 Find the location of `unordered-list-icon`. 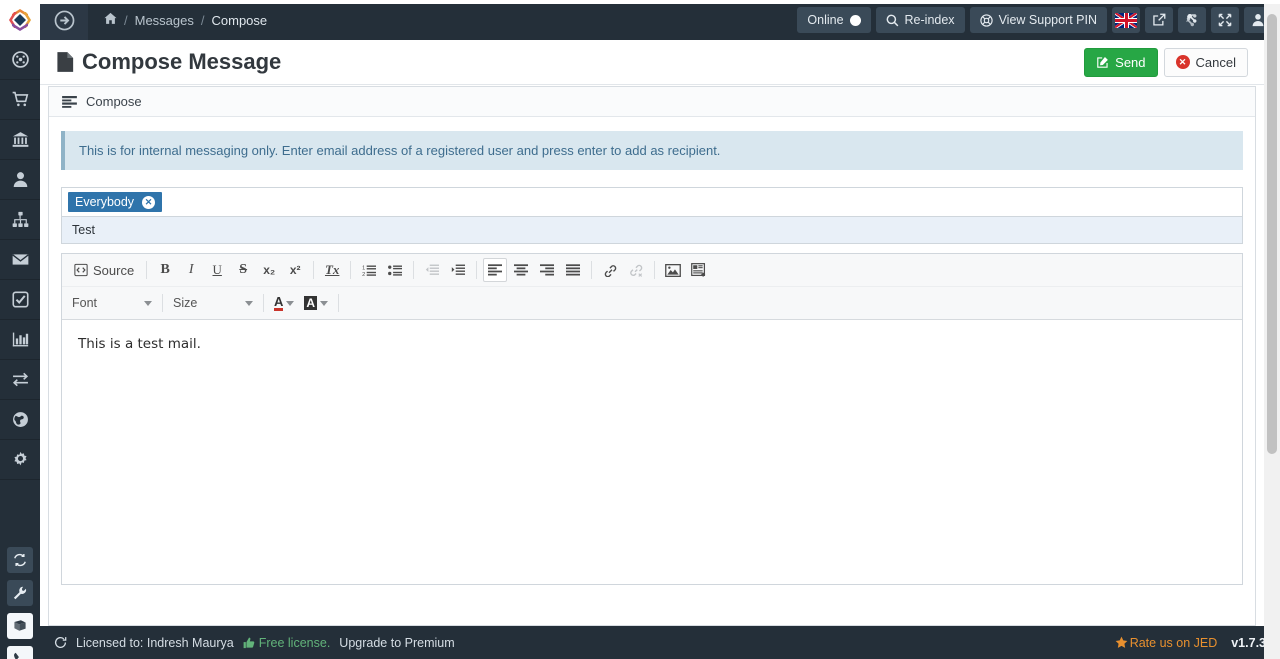

unordered-list-icon is located at coordinates (394, 270).